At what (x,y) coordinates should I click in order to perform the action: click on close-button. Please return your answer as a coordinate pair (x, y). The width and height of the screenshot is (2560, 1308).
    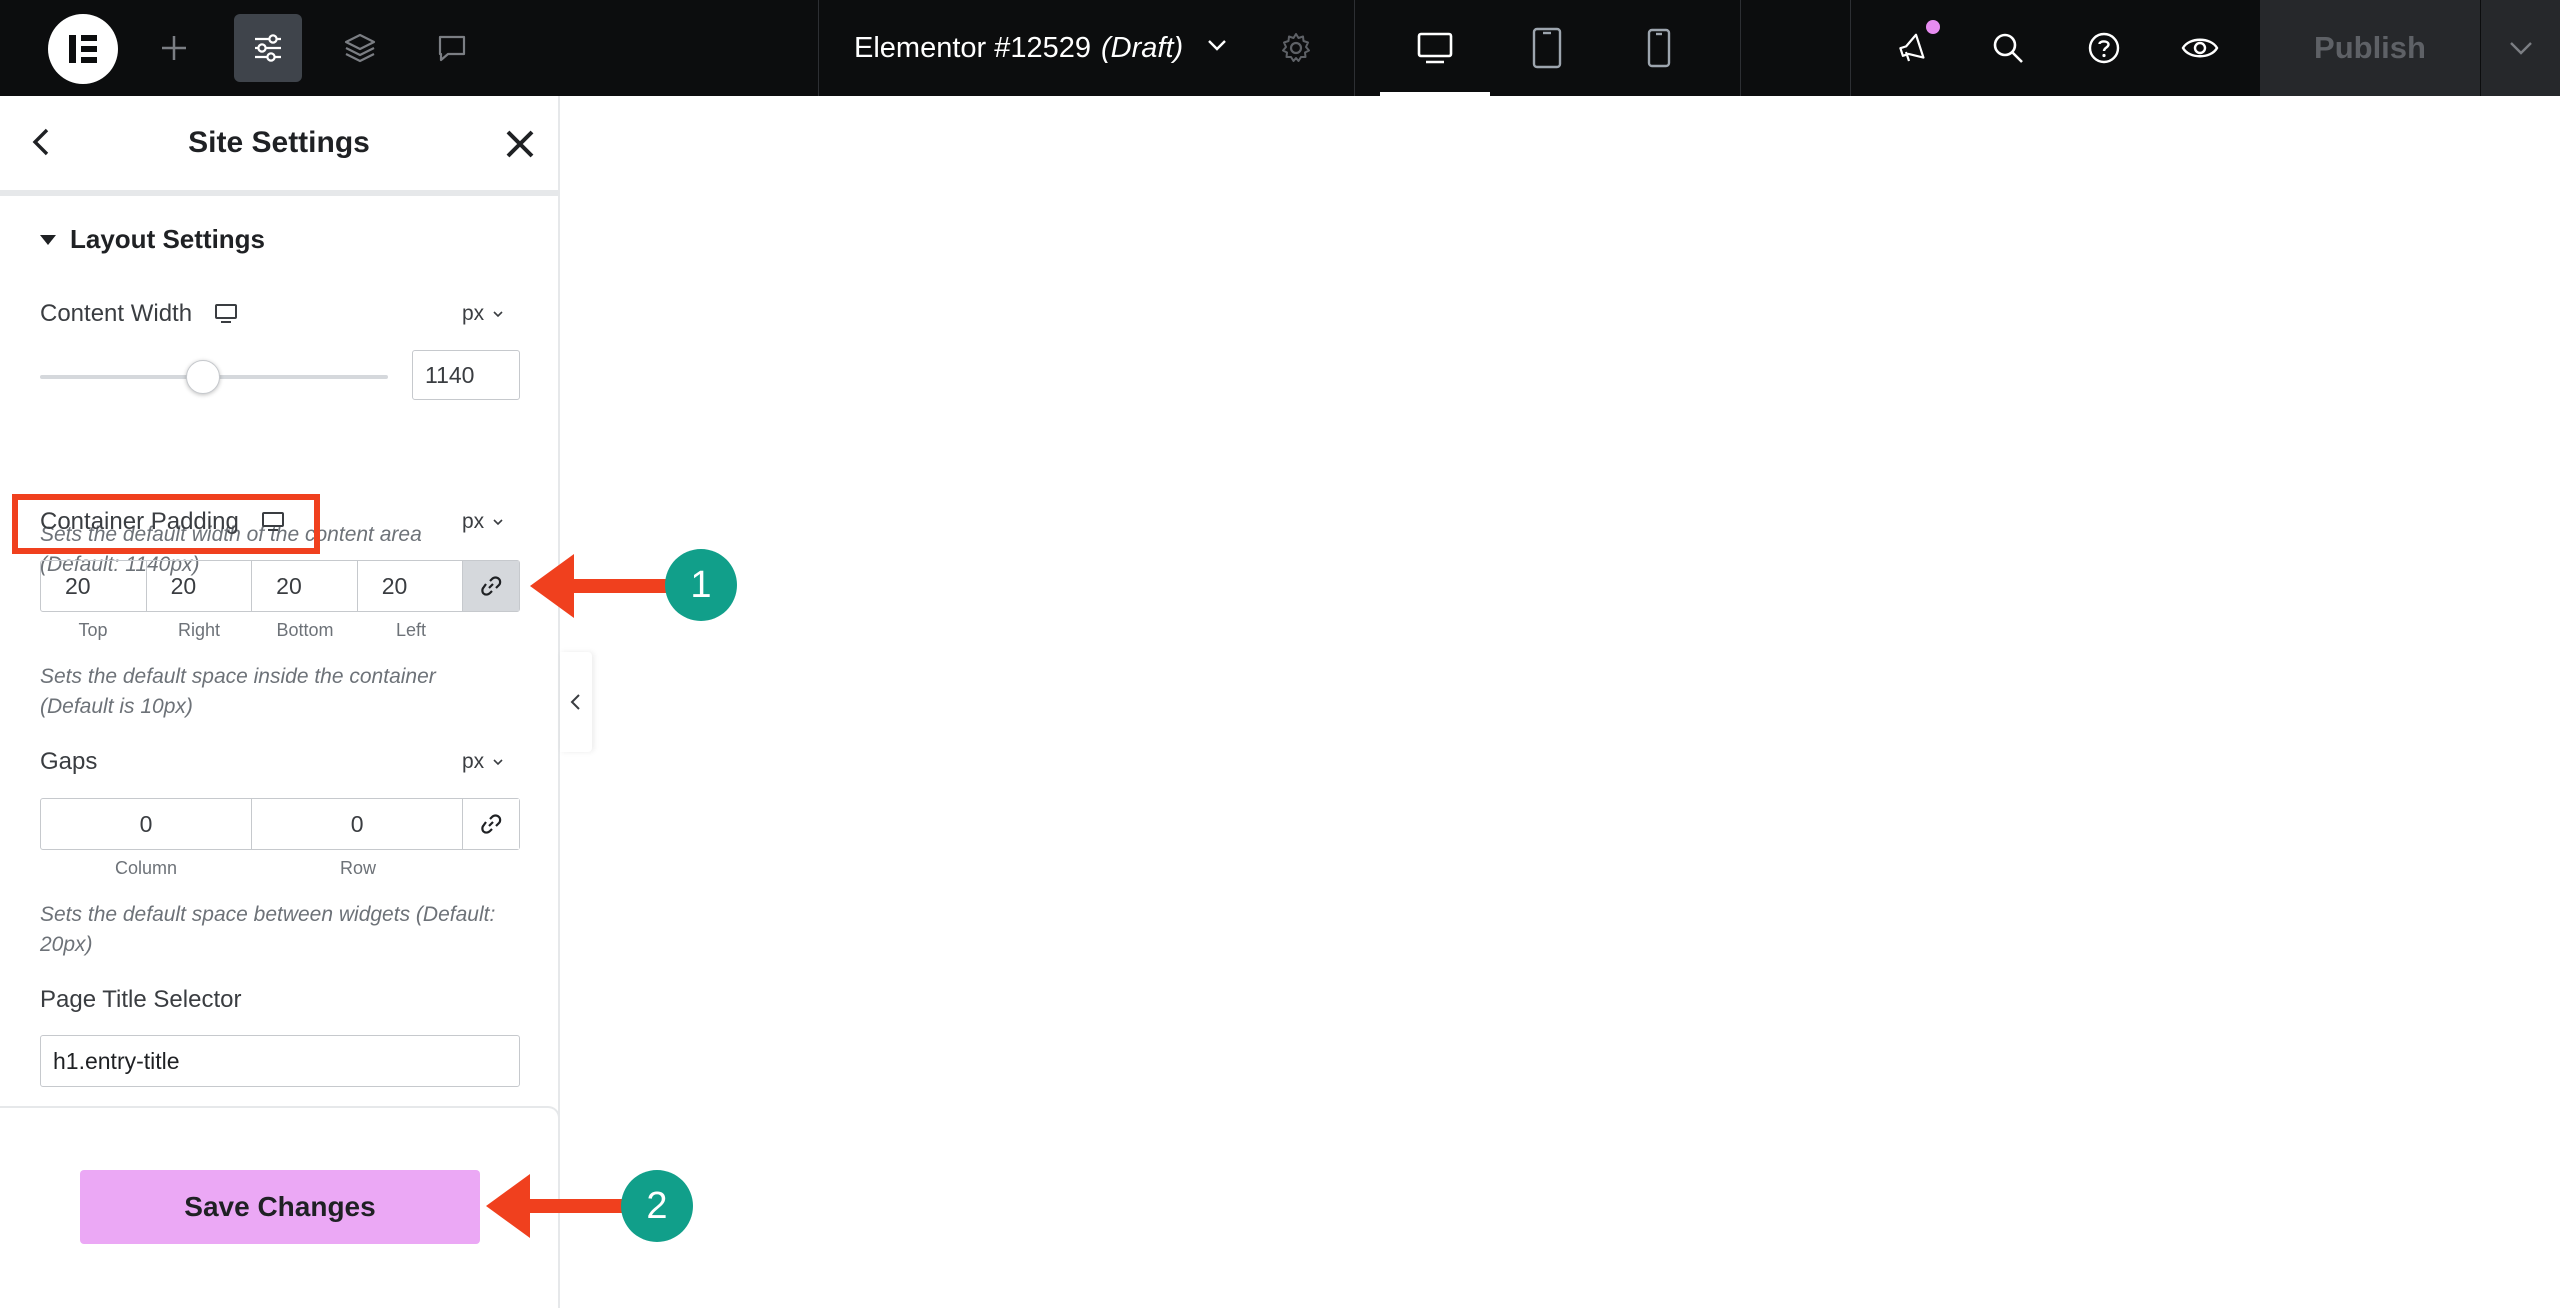
    Looking at the image, I should click on (520, 144).